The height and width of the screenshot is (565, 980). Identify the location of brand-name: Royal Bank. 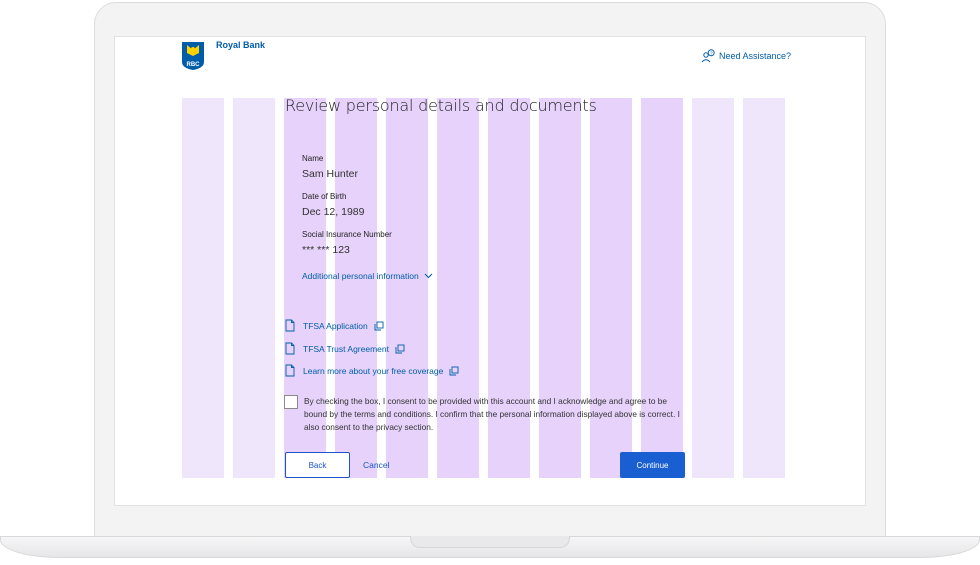
(241, 45).